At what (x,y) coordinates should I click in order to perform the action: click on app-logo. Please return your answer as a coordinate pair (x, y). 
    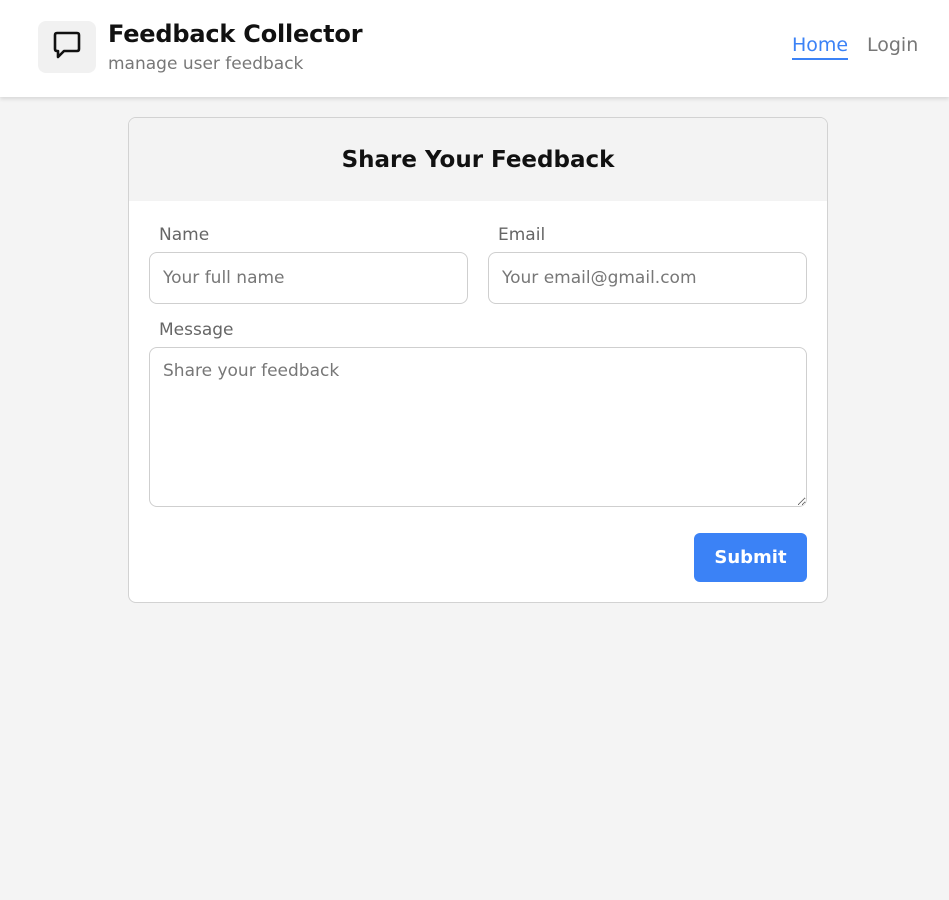
    Looking at the image, I should click on (67, 47).